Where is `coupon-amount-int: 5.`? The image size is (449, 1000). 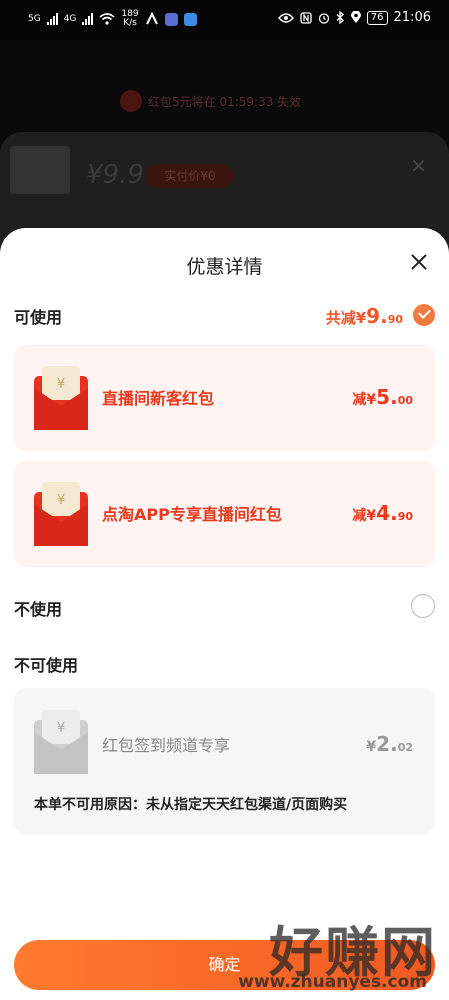
coupon-amount-int: 5. is located at coordinates (387, 397).